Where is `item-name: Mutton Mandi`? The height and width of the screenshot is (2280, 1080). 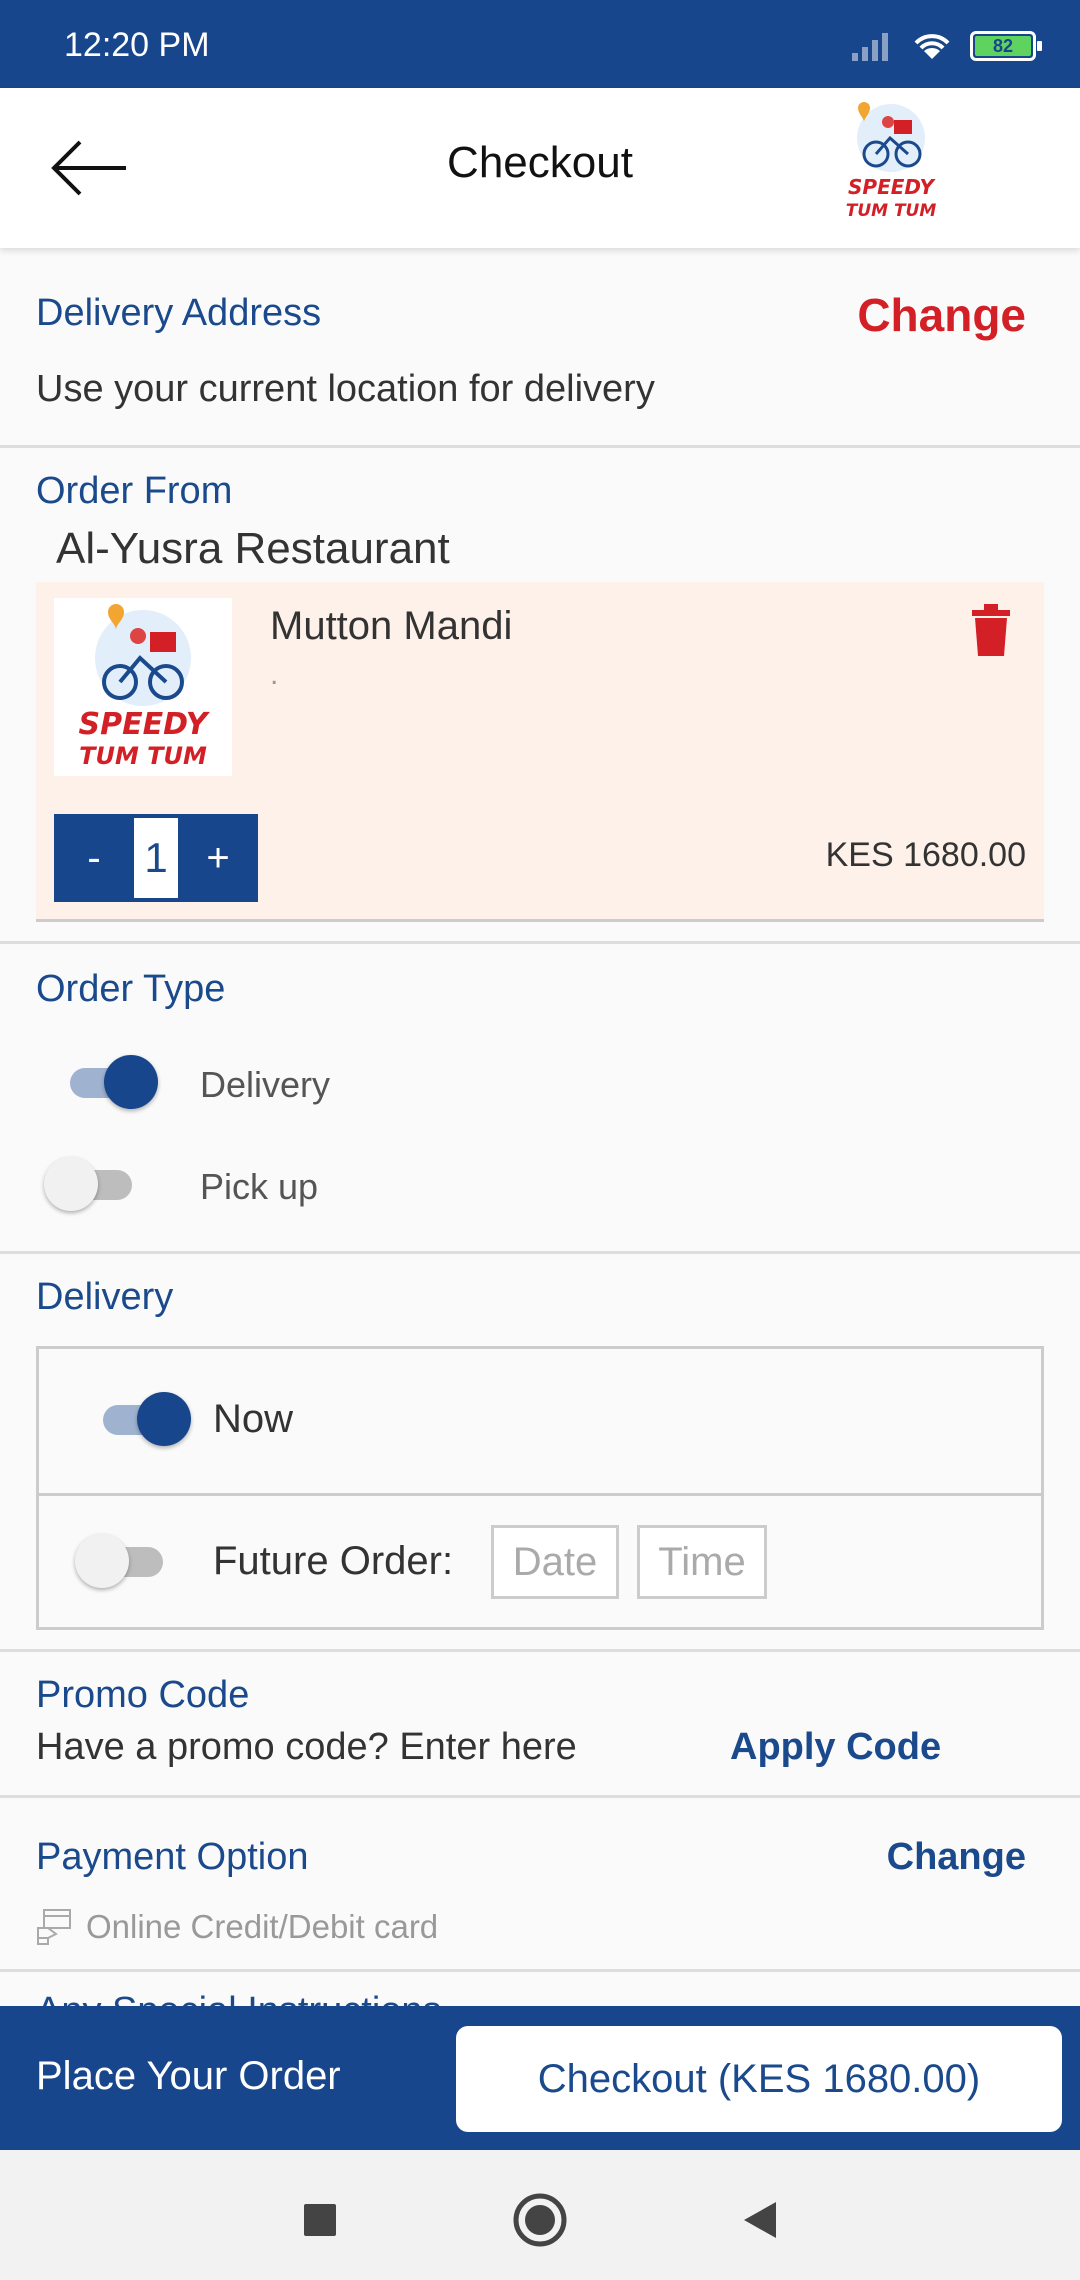
item-name: Mutton Mandi is located at coordinates (391, 626).